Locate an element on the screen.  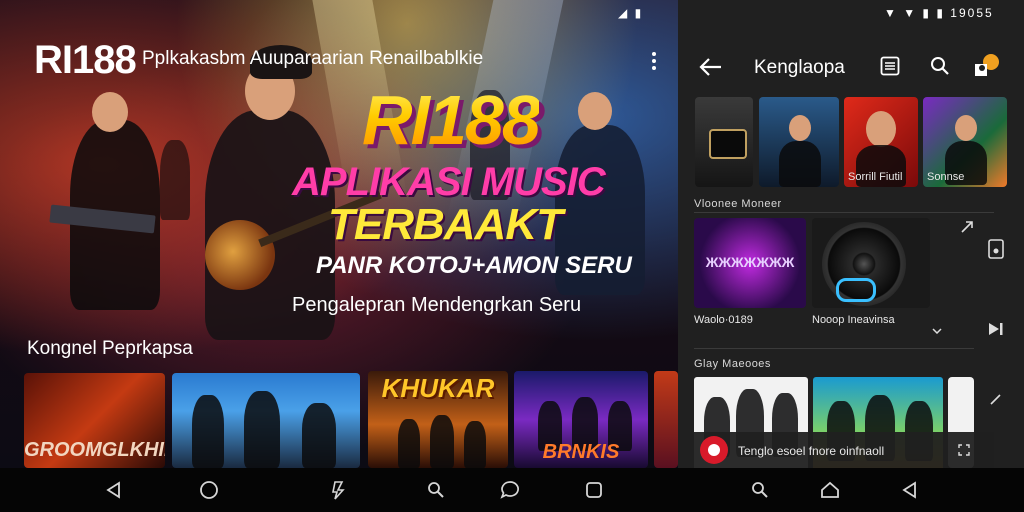
section-label: Vloonee Moneer is located at coordinates (738, 204).